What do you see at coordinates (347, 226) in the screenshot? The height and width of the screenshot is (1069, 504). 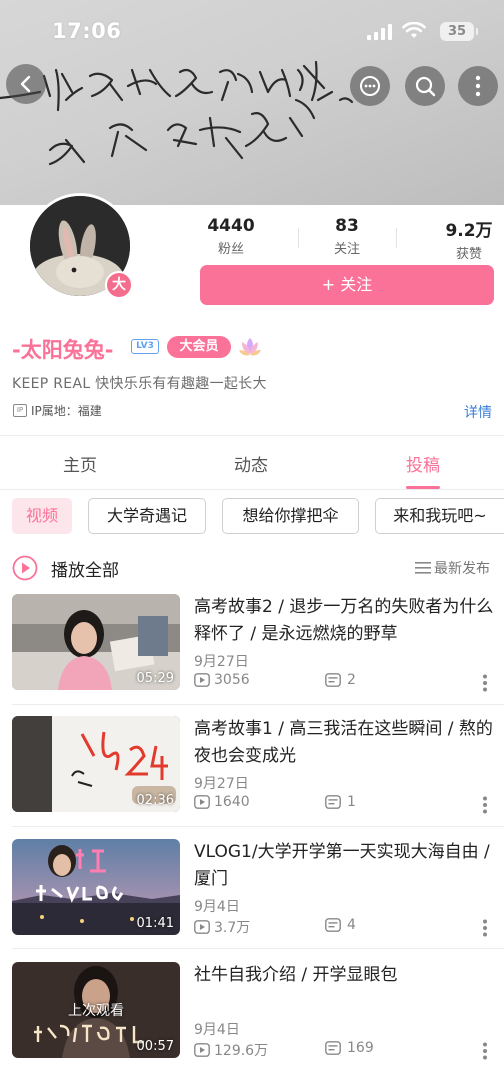 I see `stat-value: 83` at bounding box center [347, 226].